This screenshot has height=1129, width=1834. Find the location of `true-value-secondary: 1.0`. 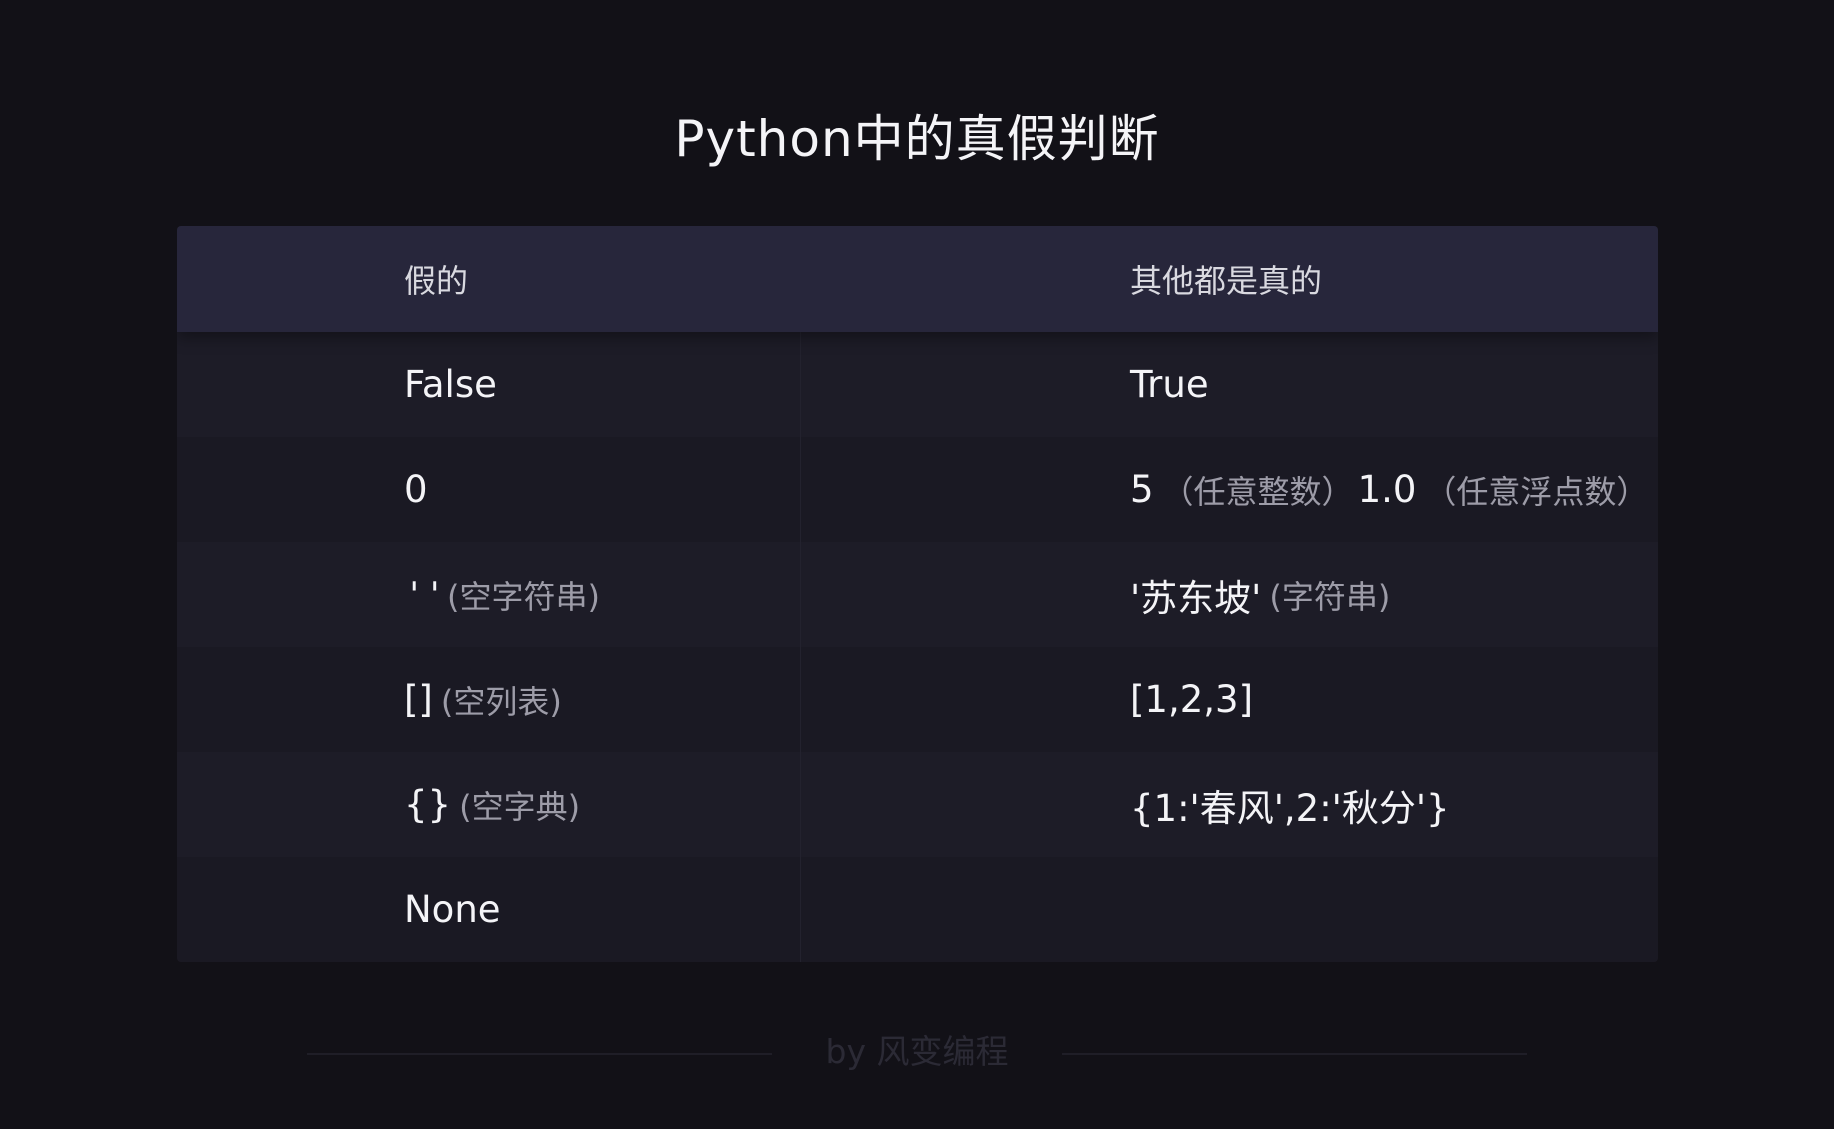

true-value-secondary: 1.0 is located at coordinates (1387, 489).